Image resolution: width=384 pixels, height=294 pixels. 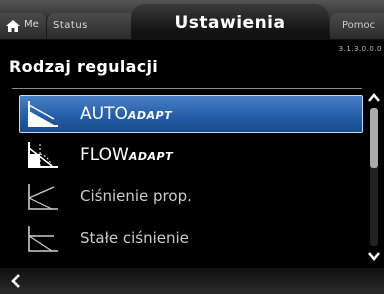 What do you see at coordinates (374, 256) in the screenshot?
I see `chevron-down-icon` at bounding box center [374, 256].